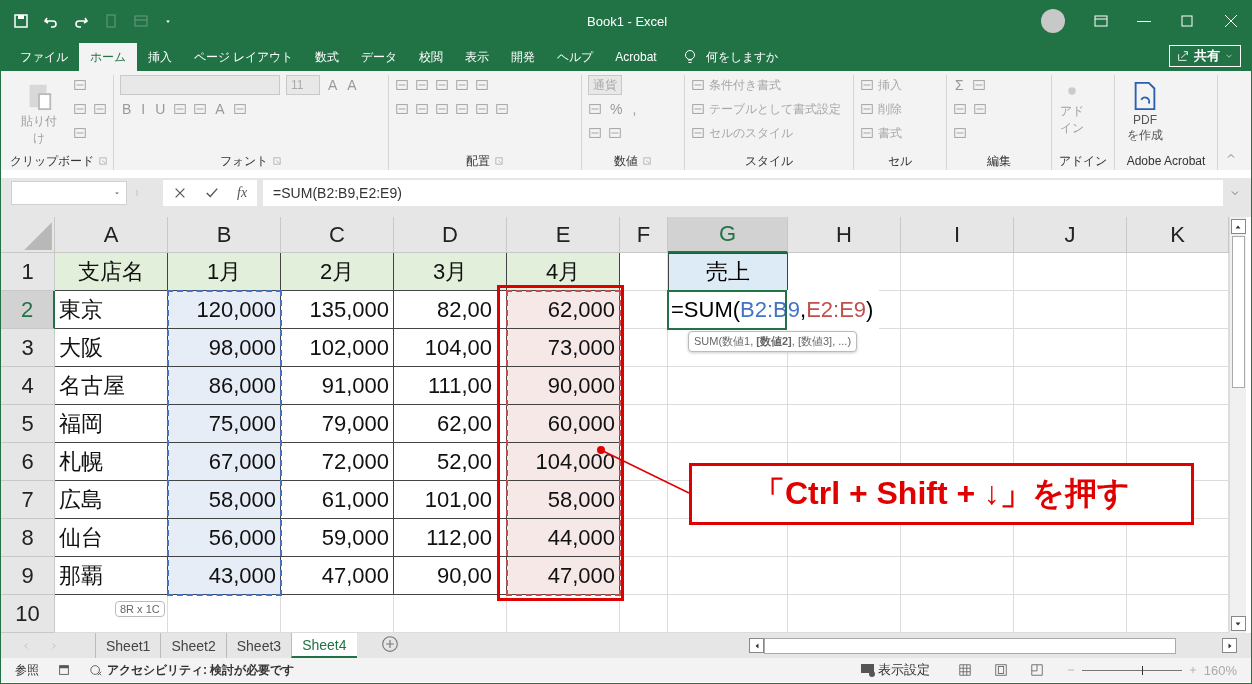 The width and height of the screenshot is (1252, 684). Describe the element at coordinates (337, 235) in the screenshot. I see `column-header: C` at that location.